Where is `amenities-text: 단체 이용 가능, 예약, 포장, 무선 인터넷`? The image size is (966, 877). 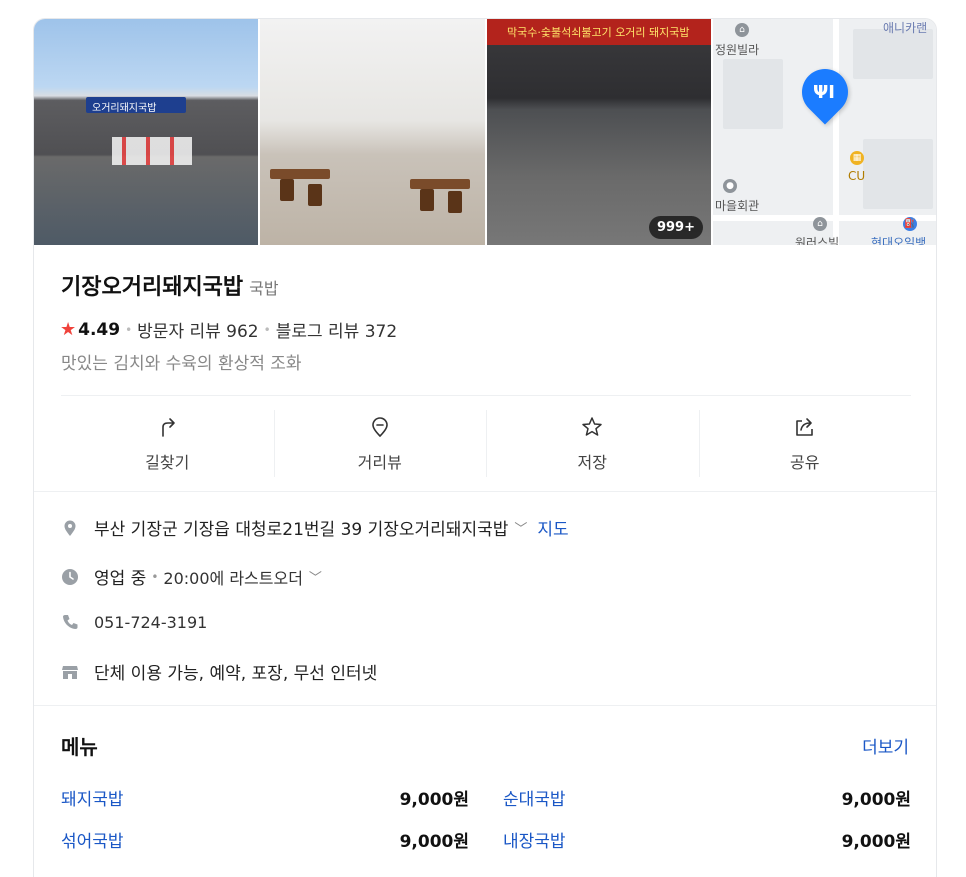
amenities-text: 단체 이용 가능, 예약, 포장, 무선 인터넷 is located at coordinates (236, 674).